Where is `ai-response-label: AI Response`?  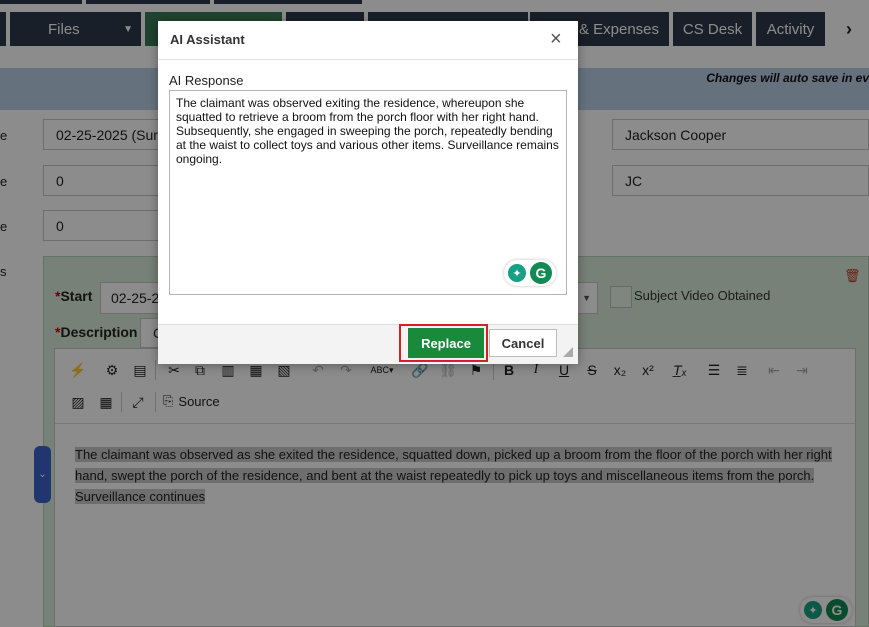 ai-response-label: AI Response is located at coordinates (206, 80).